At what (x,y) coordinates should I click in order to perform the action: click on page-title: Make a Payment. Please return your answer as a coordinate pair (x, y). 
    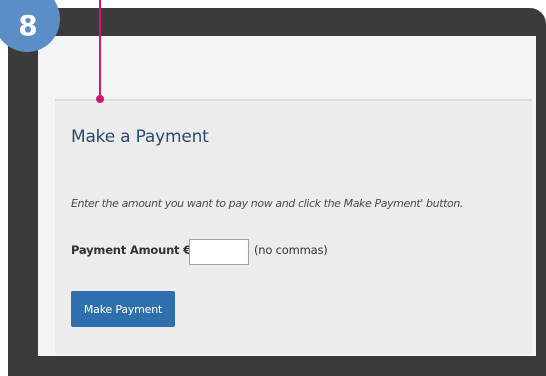
    Looking at the image, I should click on (140, 137).